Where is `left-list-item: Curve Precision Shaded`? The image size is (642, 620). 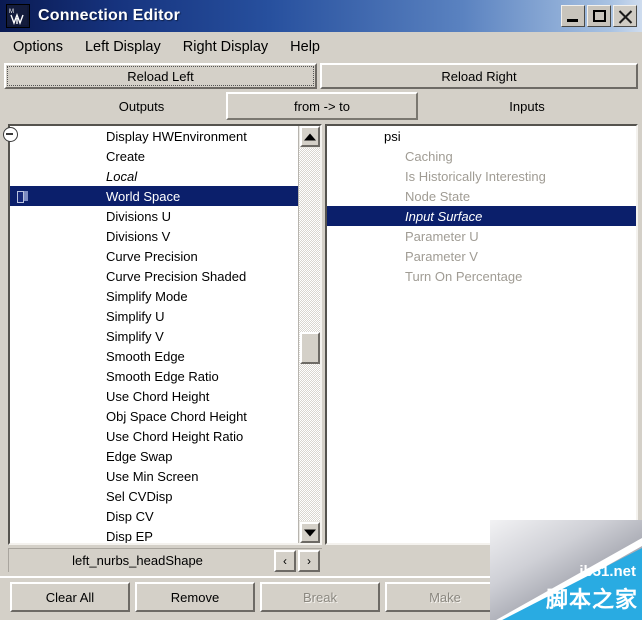
left-list-item: Curve Precision Shaded is located at coordinates (165, 276).